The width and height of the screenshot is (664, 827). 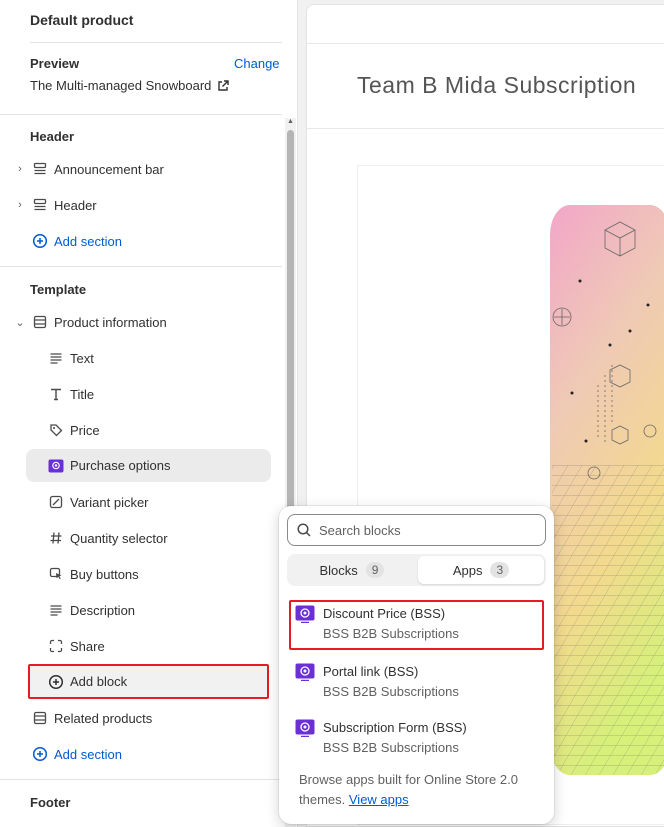 I want to click on block-share: Share, so click(x=141, y=646).